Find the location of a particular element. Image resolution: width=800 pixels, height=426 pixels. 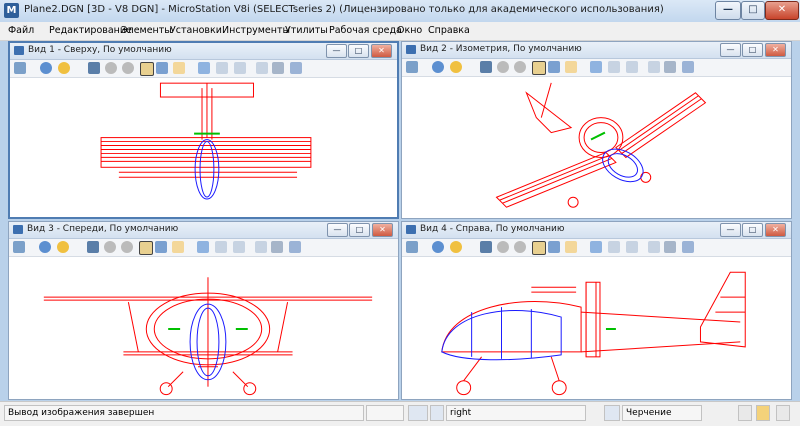

close-button: ✕ is located at coordinates (782, 10).